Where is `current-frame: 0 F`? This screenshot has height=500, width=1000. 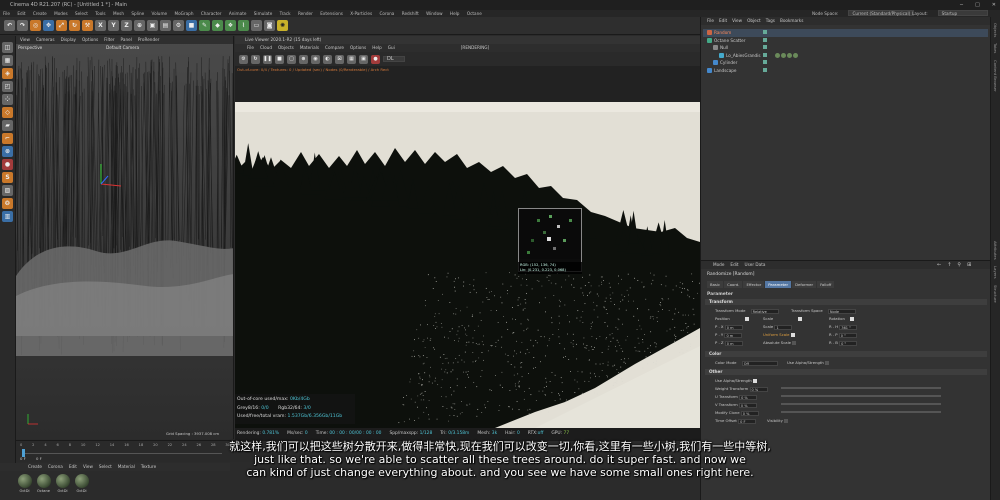
current-frame: 0 F is located at coordinates (39, 458).